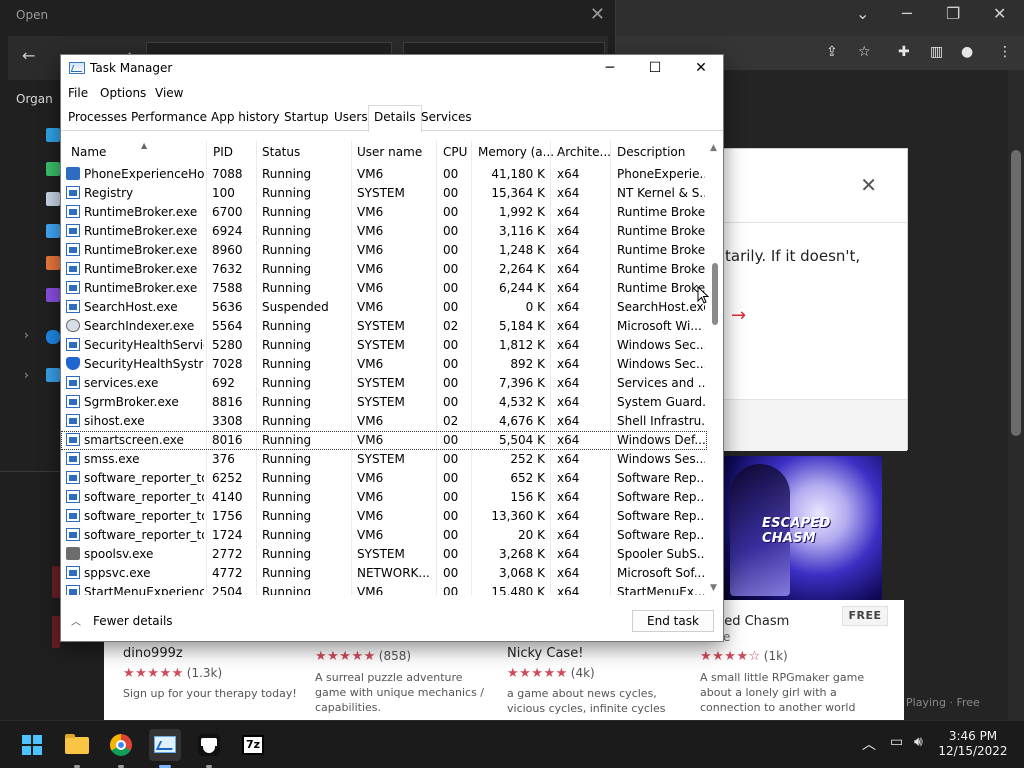 This screenshot has height=768, width=1024. Describe the element at coordinates (53, 375) in the screenshot. I see `this-pc-icon` at that location.